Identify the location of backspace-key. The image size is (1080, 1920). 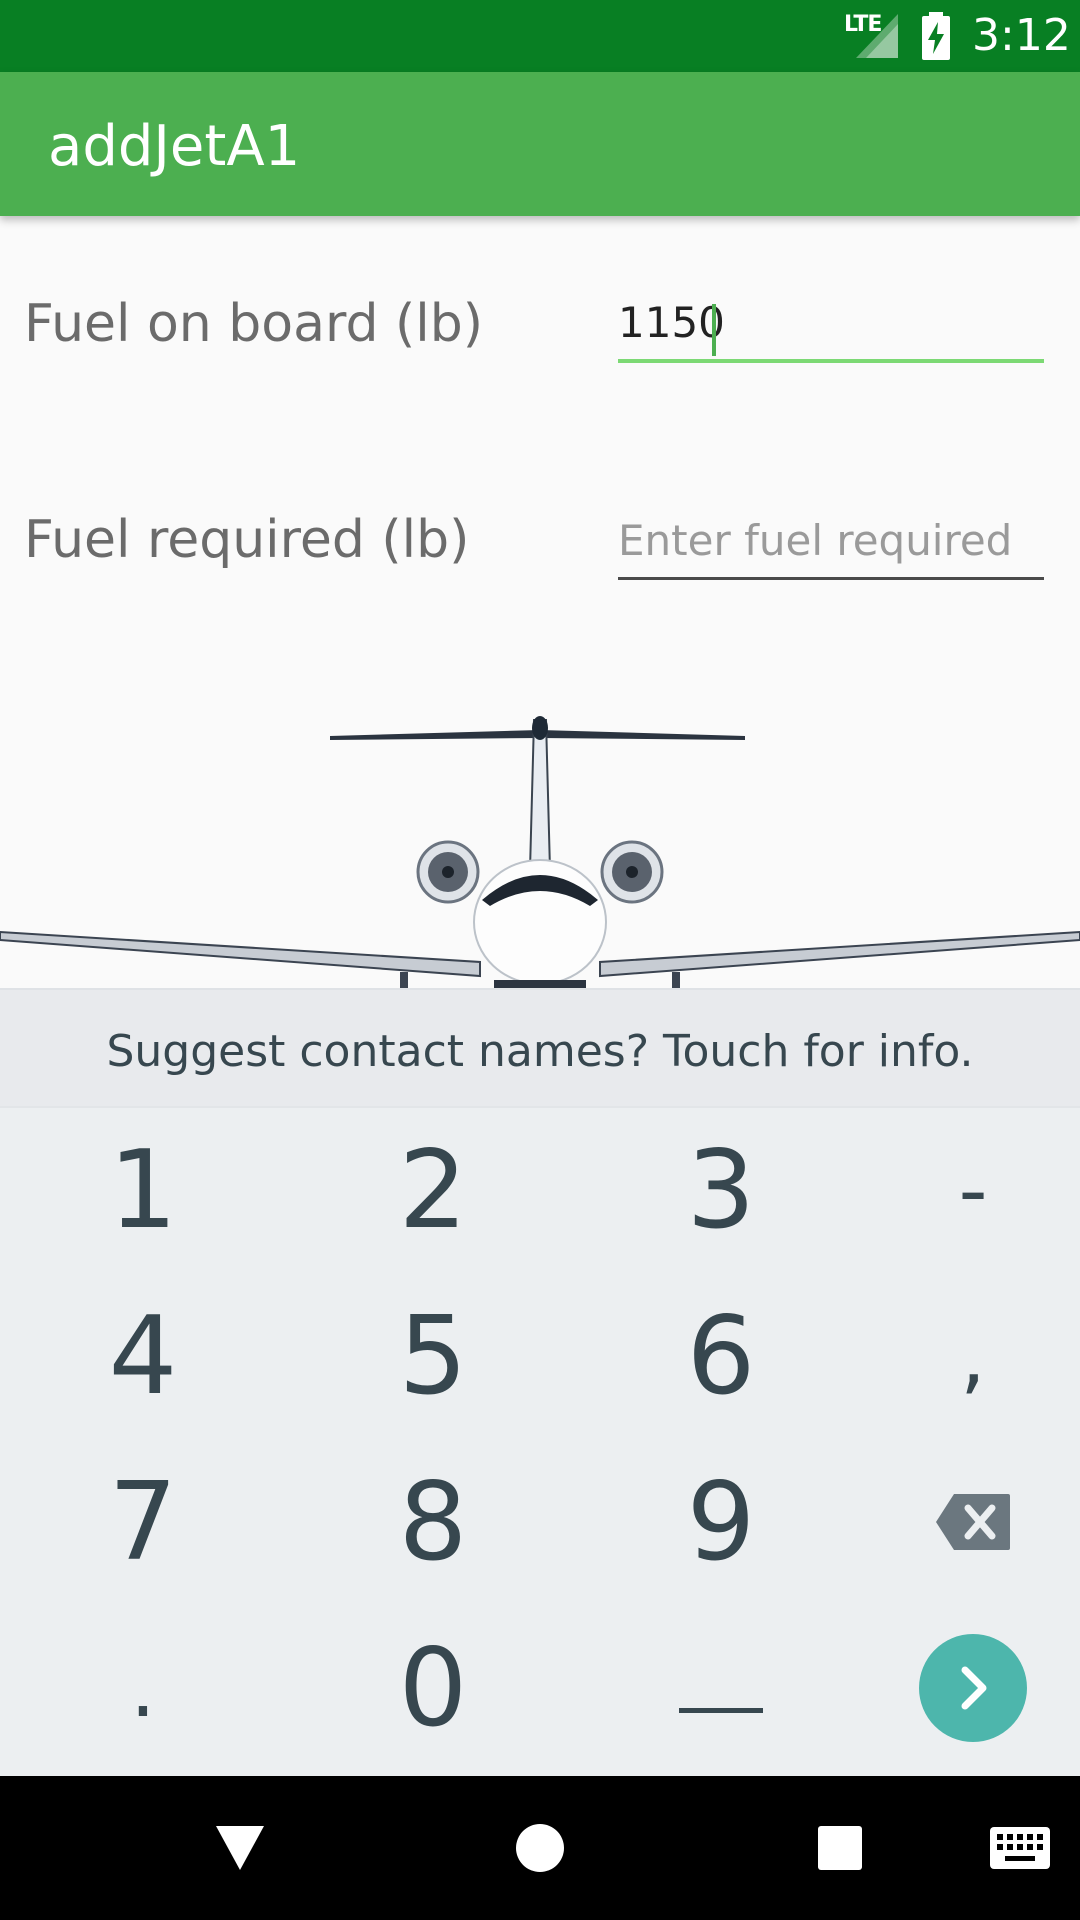
(959, 1522).